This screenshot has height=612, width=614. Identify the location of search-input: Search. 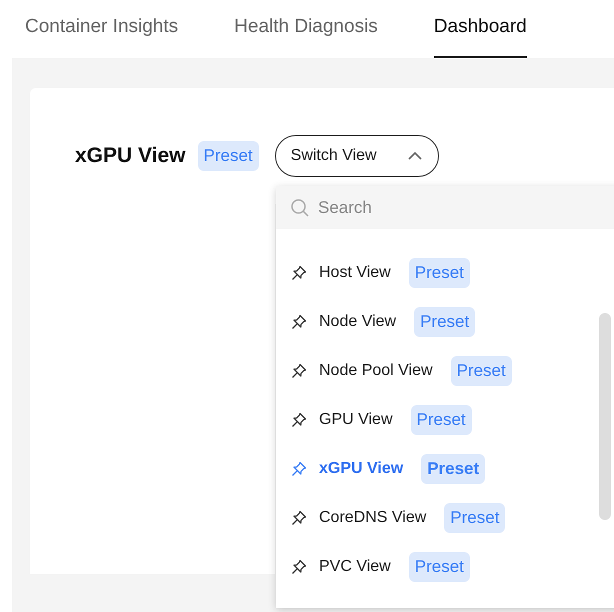
(418, 207).